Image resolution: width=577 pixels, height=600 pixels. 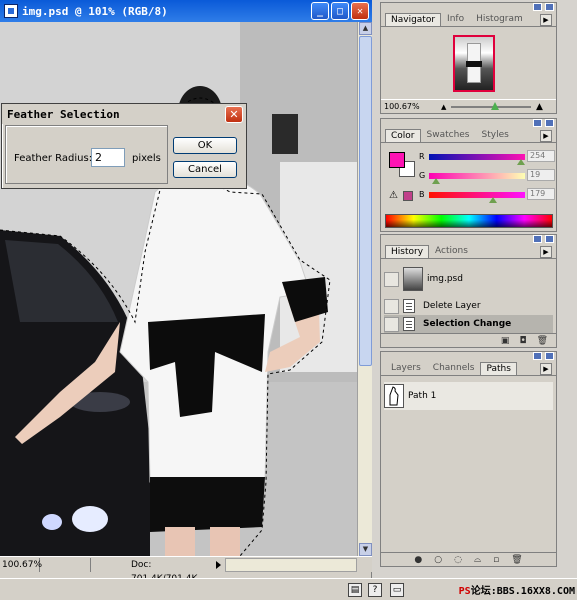 I want to click on new-path-icon: ▫, so click(x=496, y=560).